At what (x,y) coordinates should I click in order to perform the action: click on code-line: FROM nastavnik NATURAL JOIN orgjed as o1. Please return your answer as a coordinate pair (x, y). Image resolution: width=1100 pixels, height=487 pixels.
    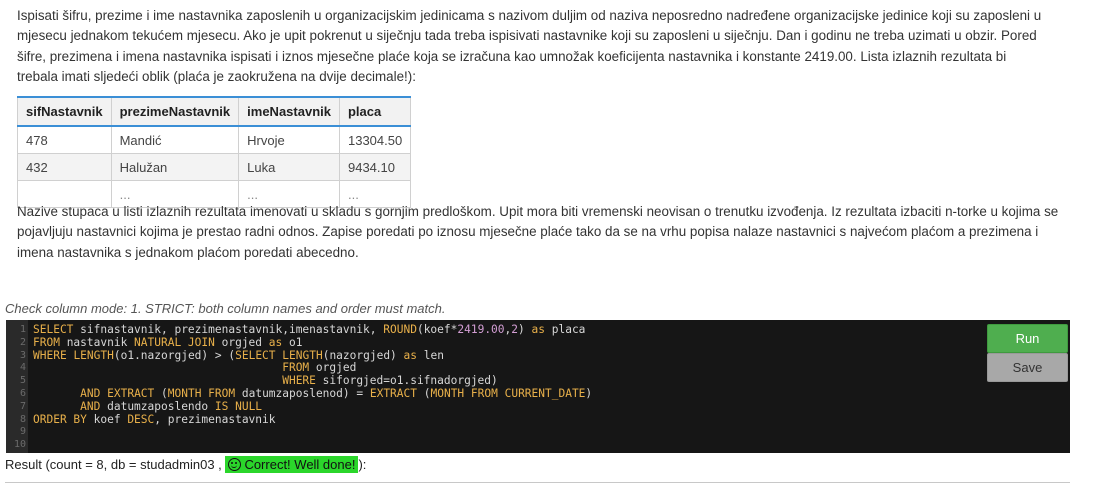
    Looking at the image, I should click on (167, 342).